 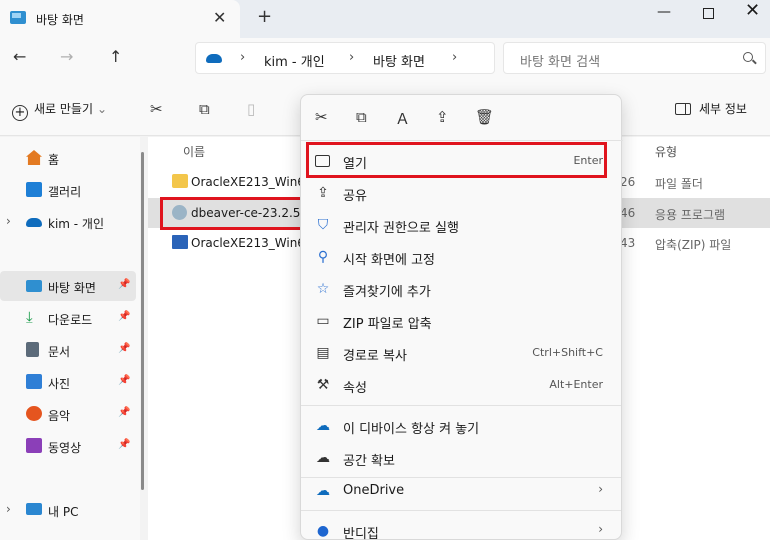 I want to click on menu-item-label: 이 디바이스 항상 켜 놓기, so click(x=411, y=429).